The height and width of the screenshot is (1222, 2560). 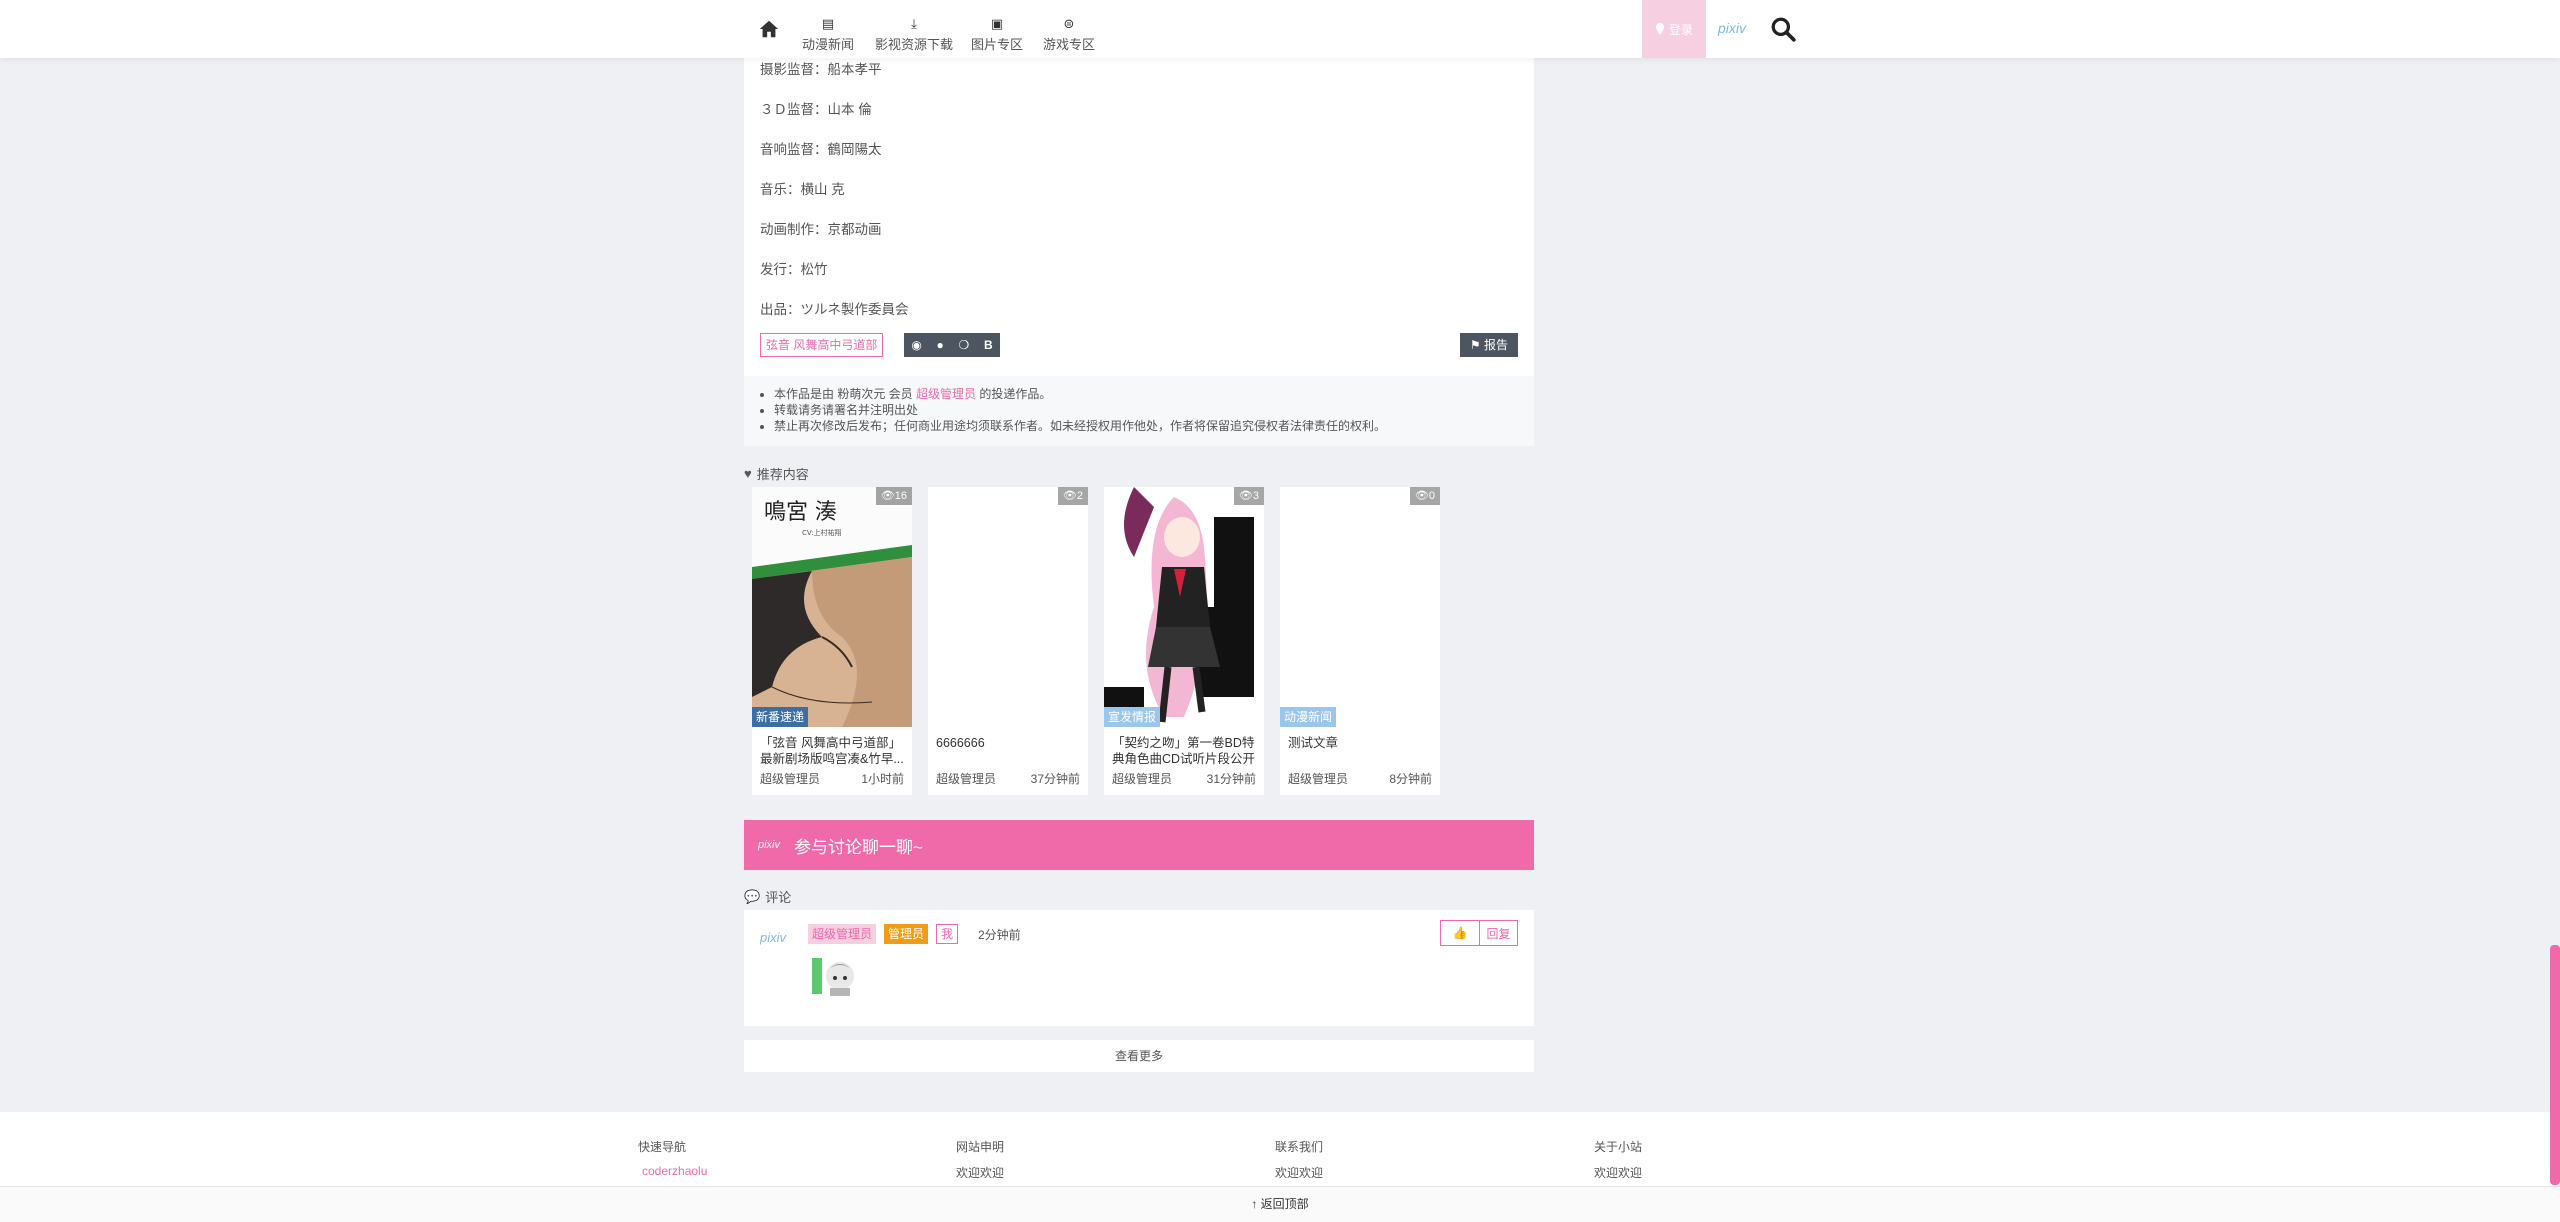 I want to click on back-to-top-button: ↑ 返回顶部, so click(x=1280, y=1204).